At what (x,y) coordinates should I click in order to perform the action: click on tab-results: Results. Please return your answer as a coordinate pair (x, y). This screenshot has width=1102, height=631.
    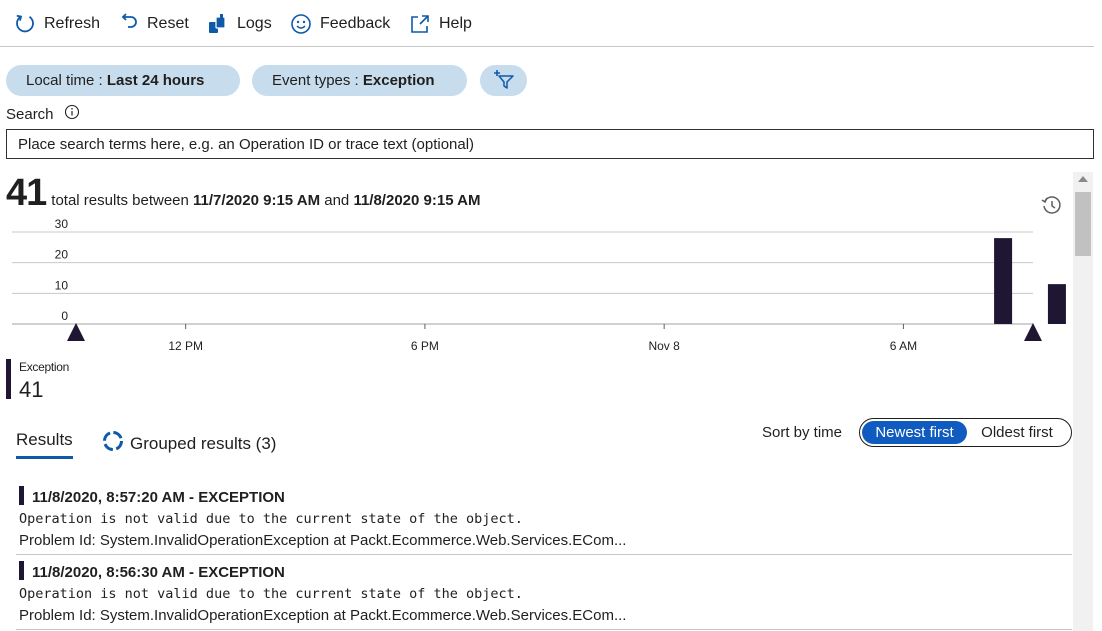
    Looking at the image, I should click on (44, 444).